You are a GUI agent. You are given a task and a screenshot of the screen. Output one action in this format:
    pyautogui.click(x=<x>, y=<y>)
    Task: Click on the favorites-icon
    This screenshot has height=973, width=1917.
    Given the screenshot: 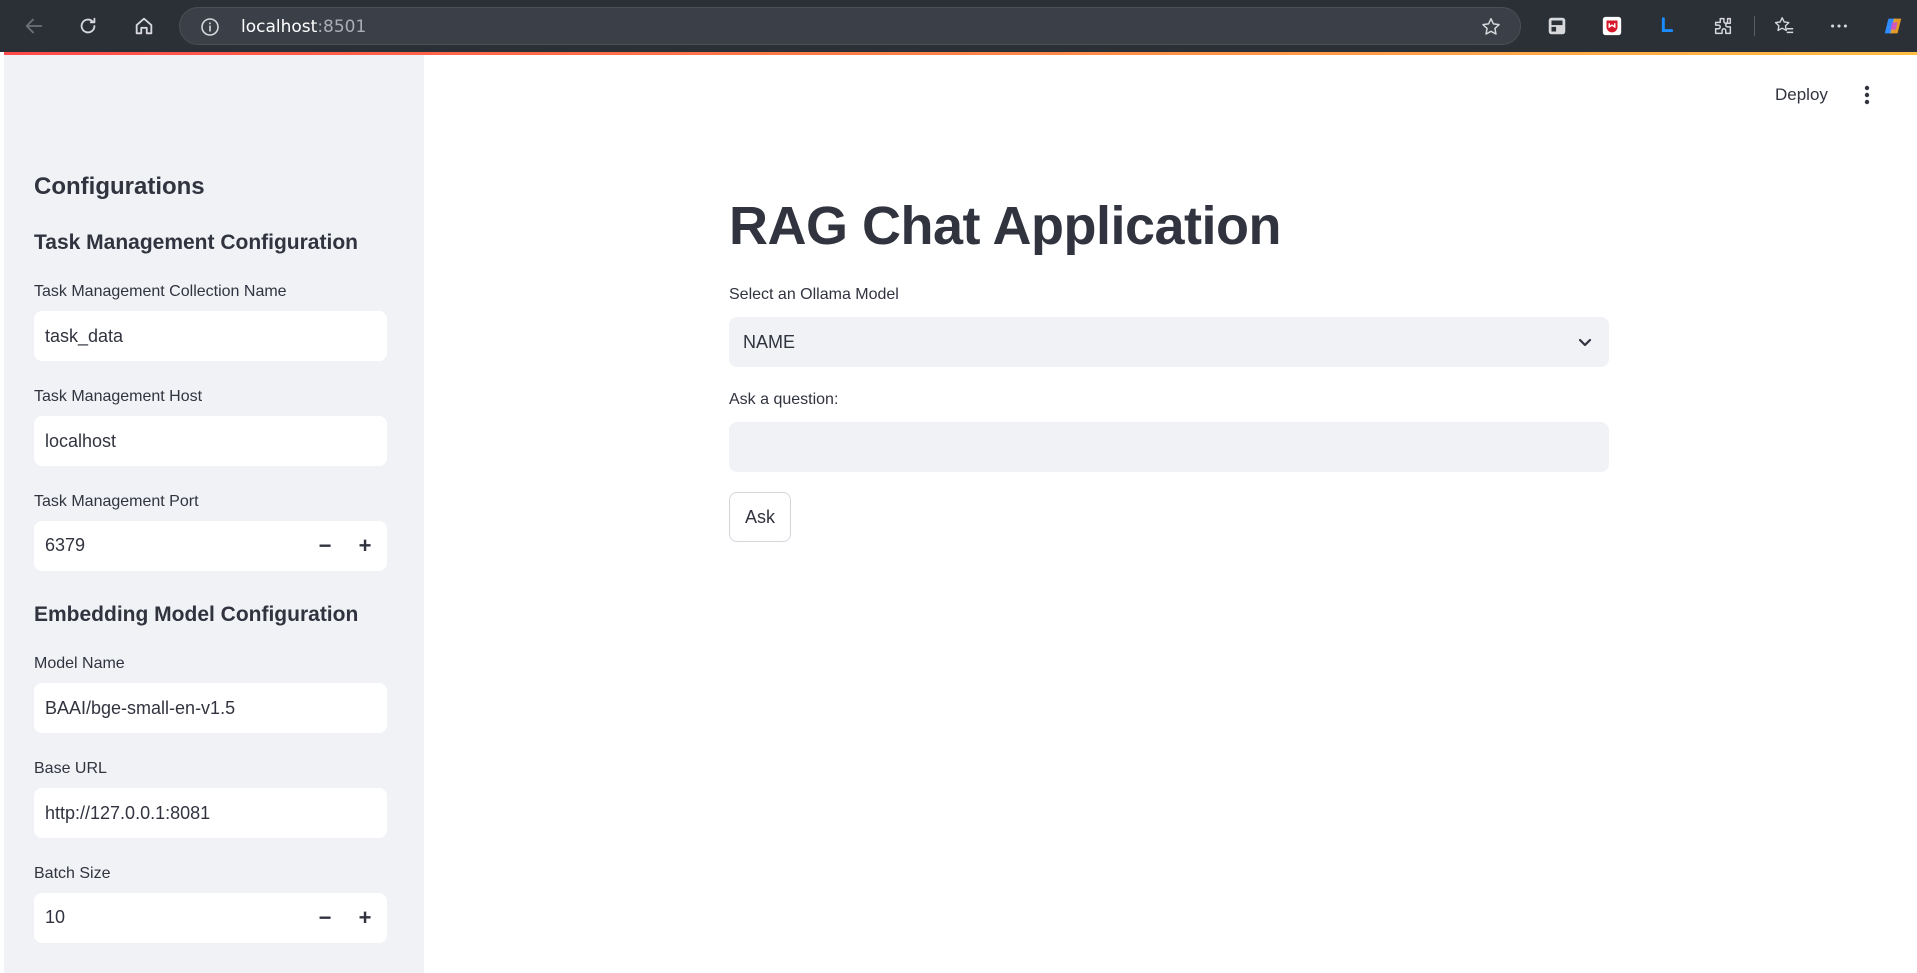 What is the action you would take?
    pyautogui.click(x=1784, y=25)
    